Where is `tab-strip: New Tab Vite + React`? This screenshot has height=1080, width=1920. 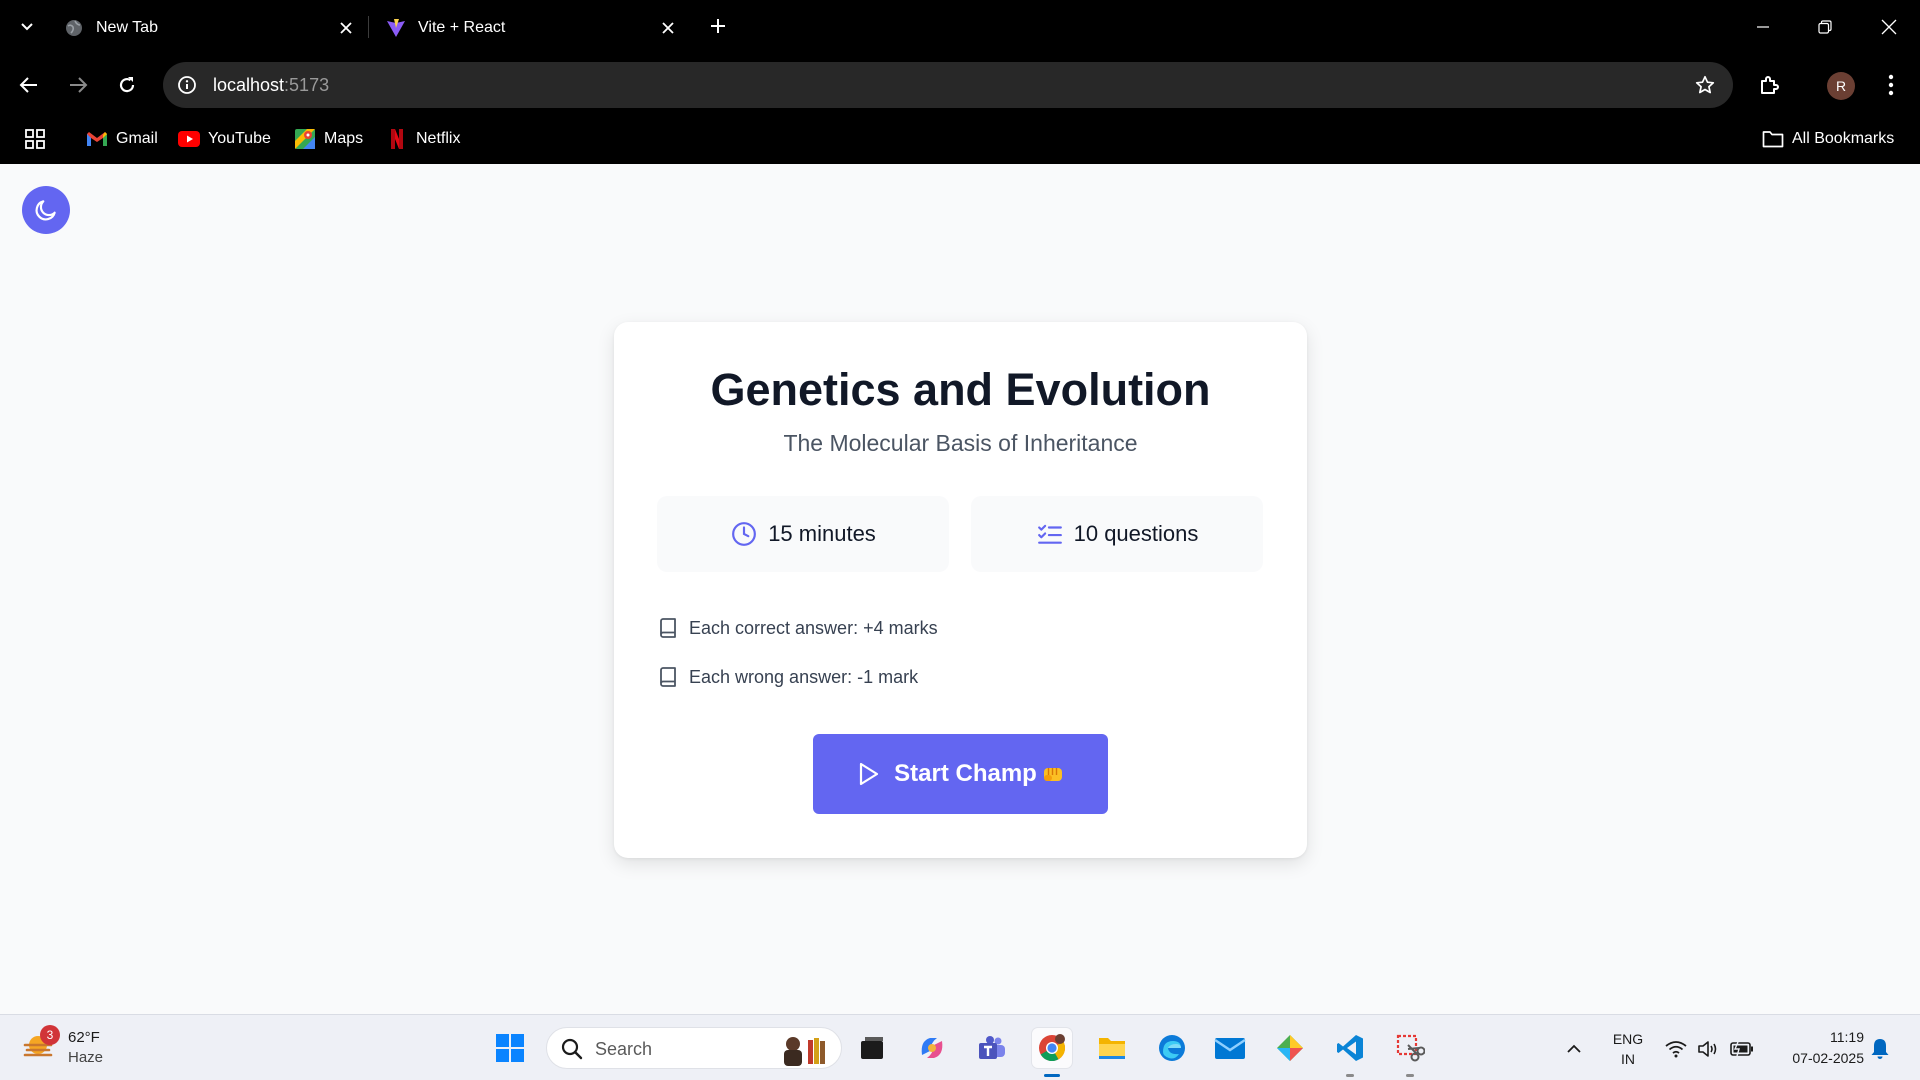
tab-strip: New Tab Vite + React is located at coordinates (960, 27).